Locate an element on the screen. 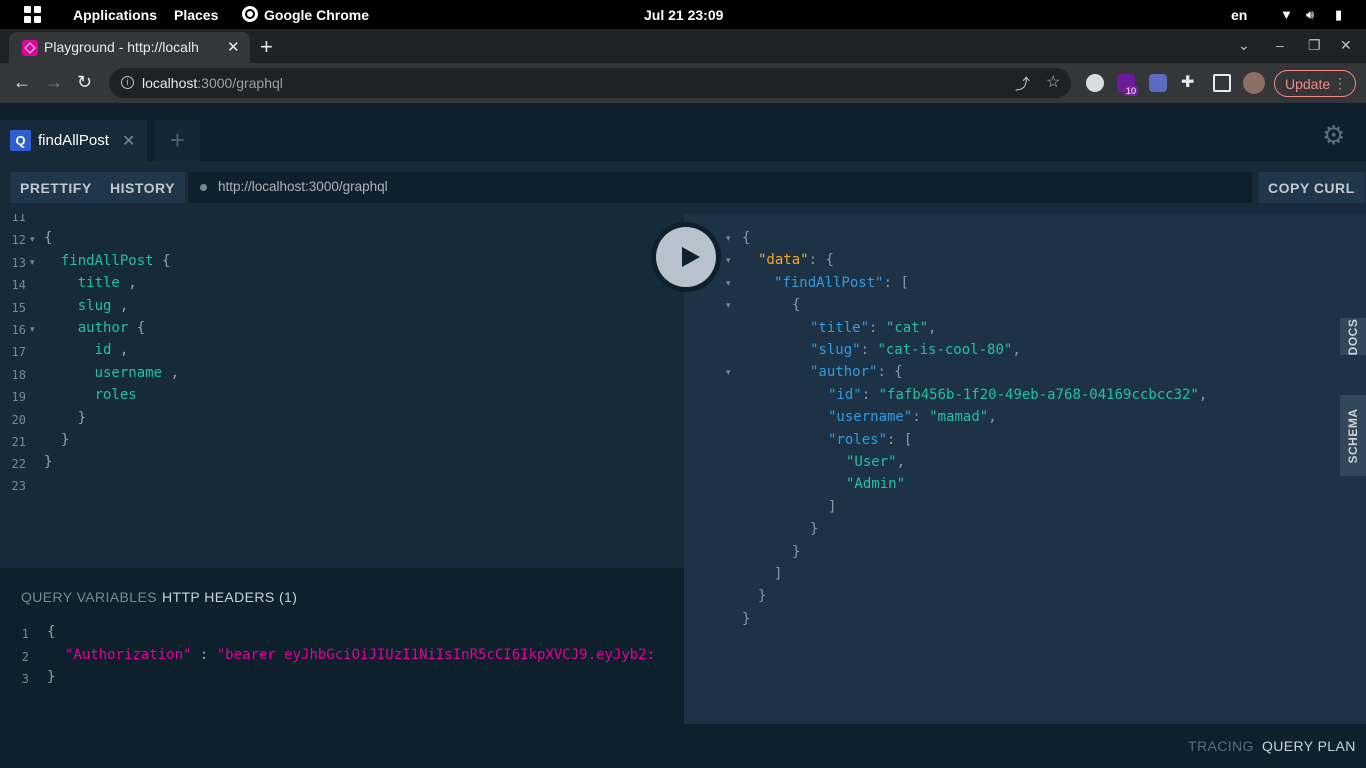 This screenshot has width=1366, height=768. line-number: 14 is located at coordinates (18, 285).